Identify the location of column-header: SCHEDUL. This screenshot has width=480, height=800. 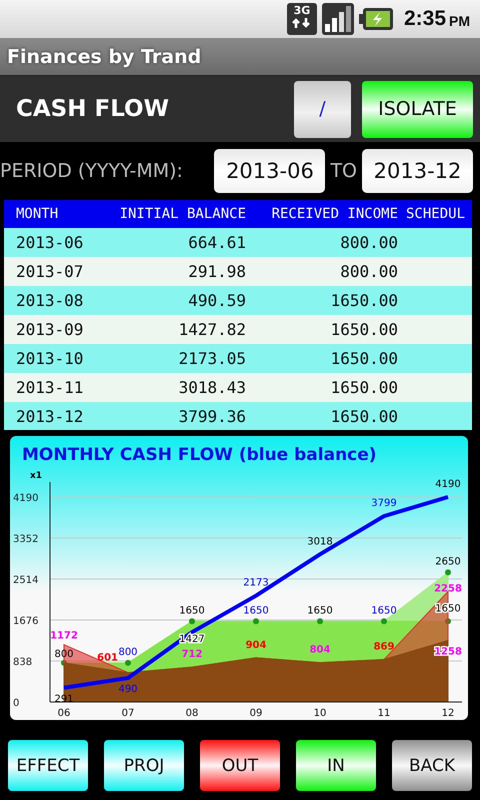
(435, 214).